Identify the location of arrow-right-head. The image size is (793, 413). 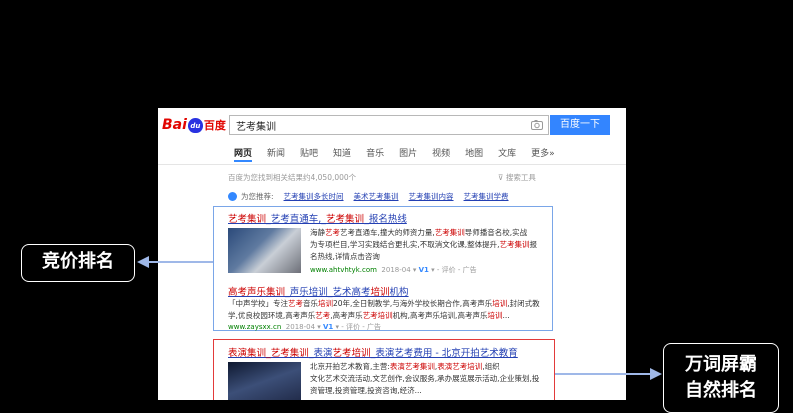
(656, 374).